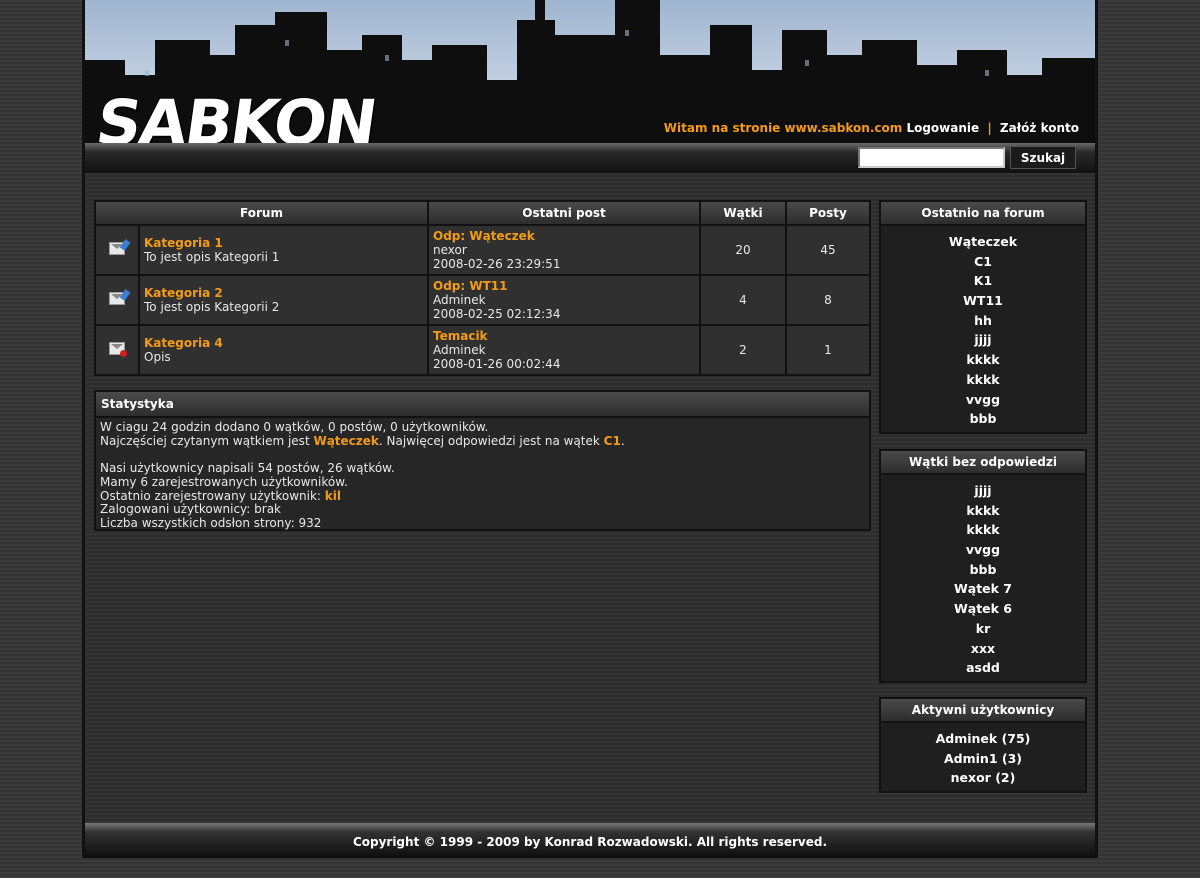  I want to click on category-description: To jest opis Kategorii 1, so click(212, 257).